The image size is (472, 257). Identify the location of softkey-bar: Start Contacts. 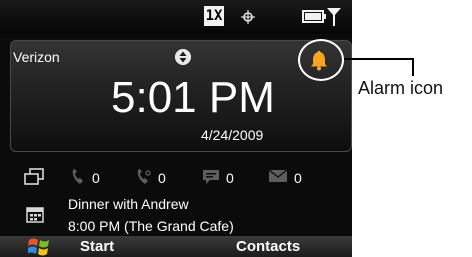
(176, 246).